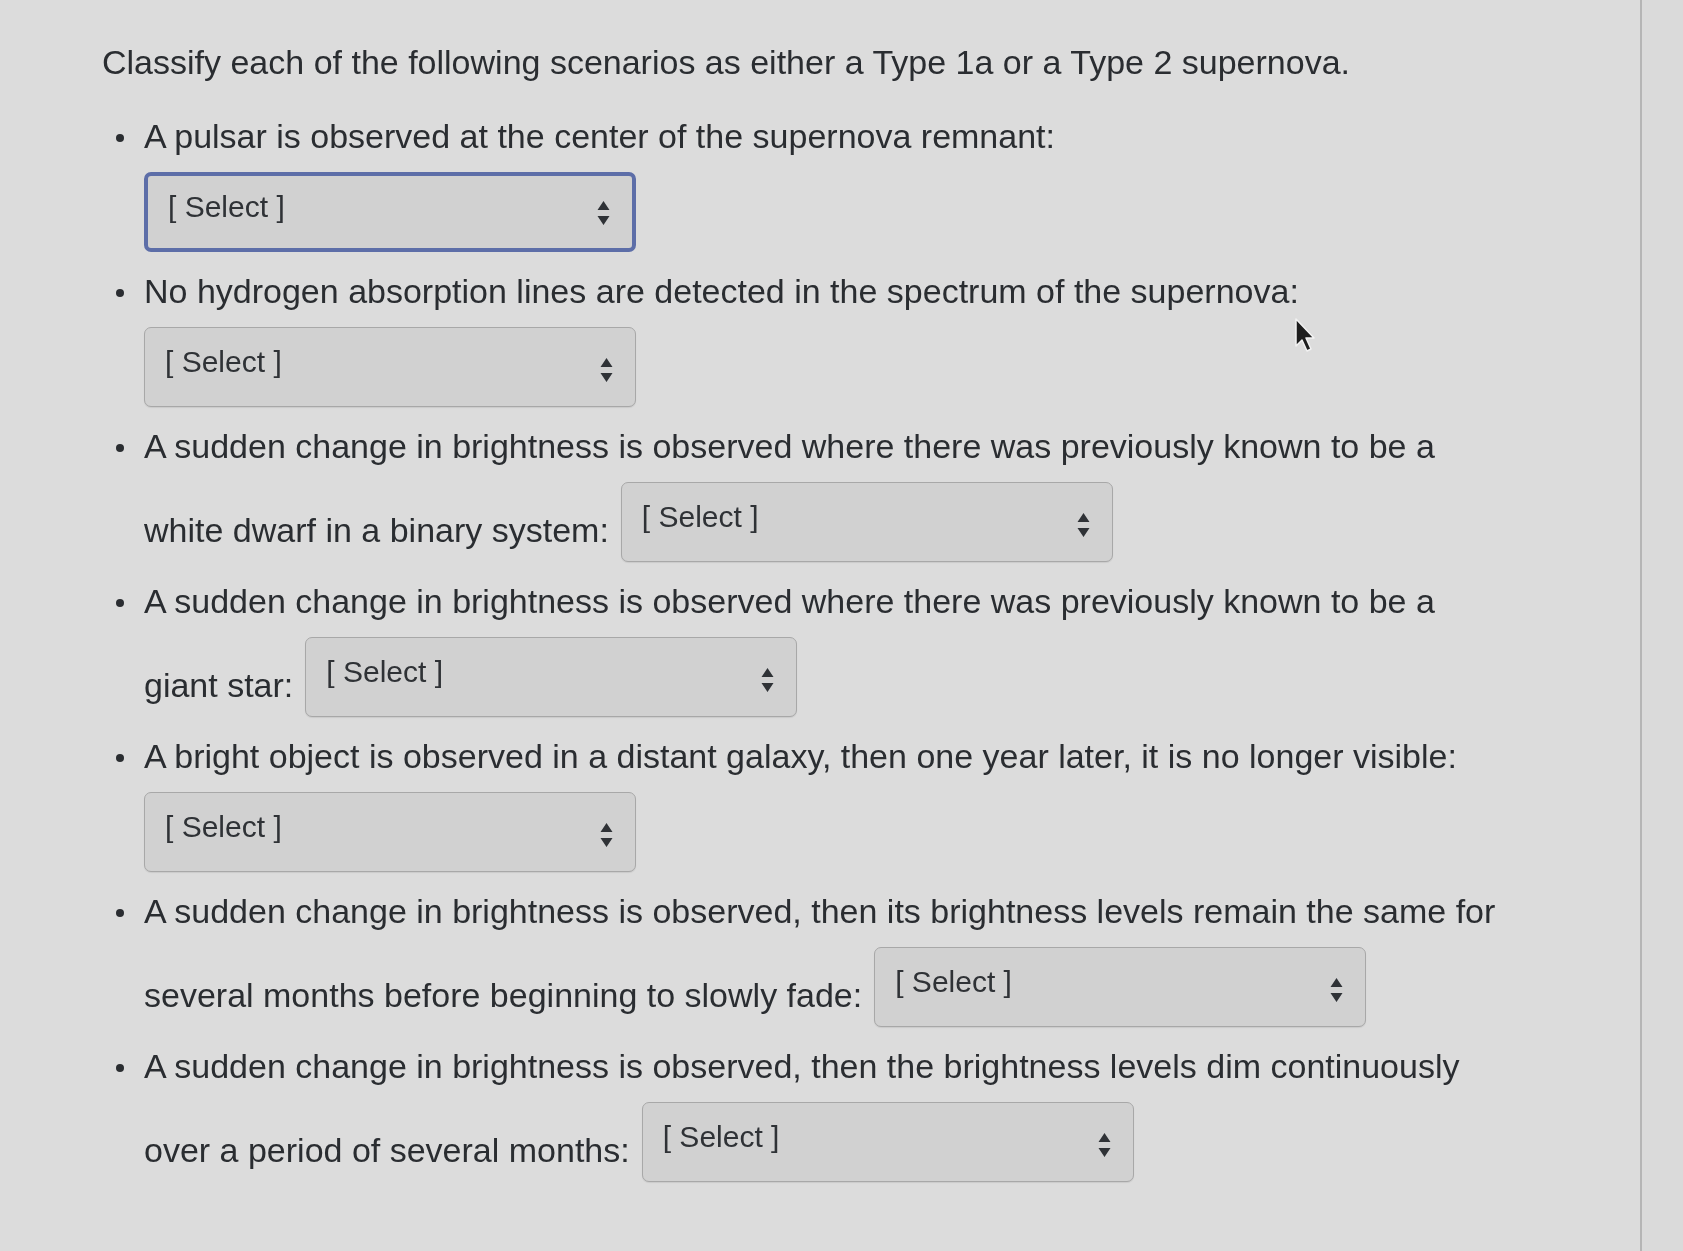 The height and width of the screenshot is (1251, 1683). Describe the element at coordinates (599, 136) in the screenshot. I see `question-text: A pulsar is observed at the center of the supernova remnant:` at that location.